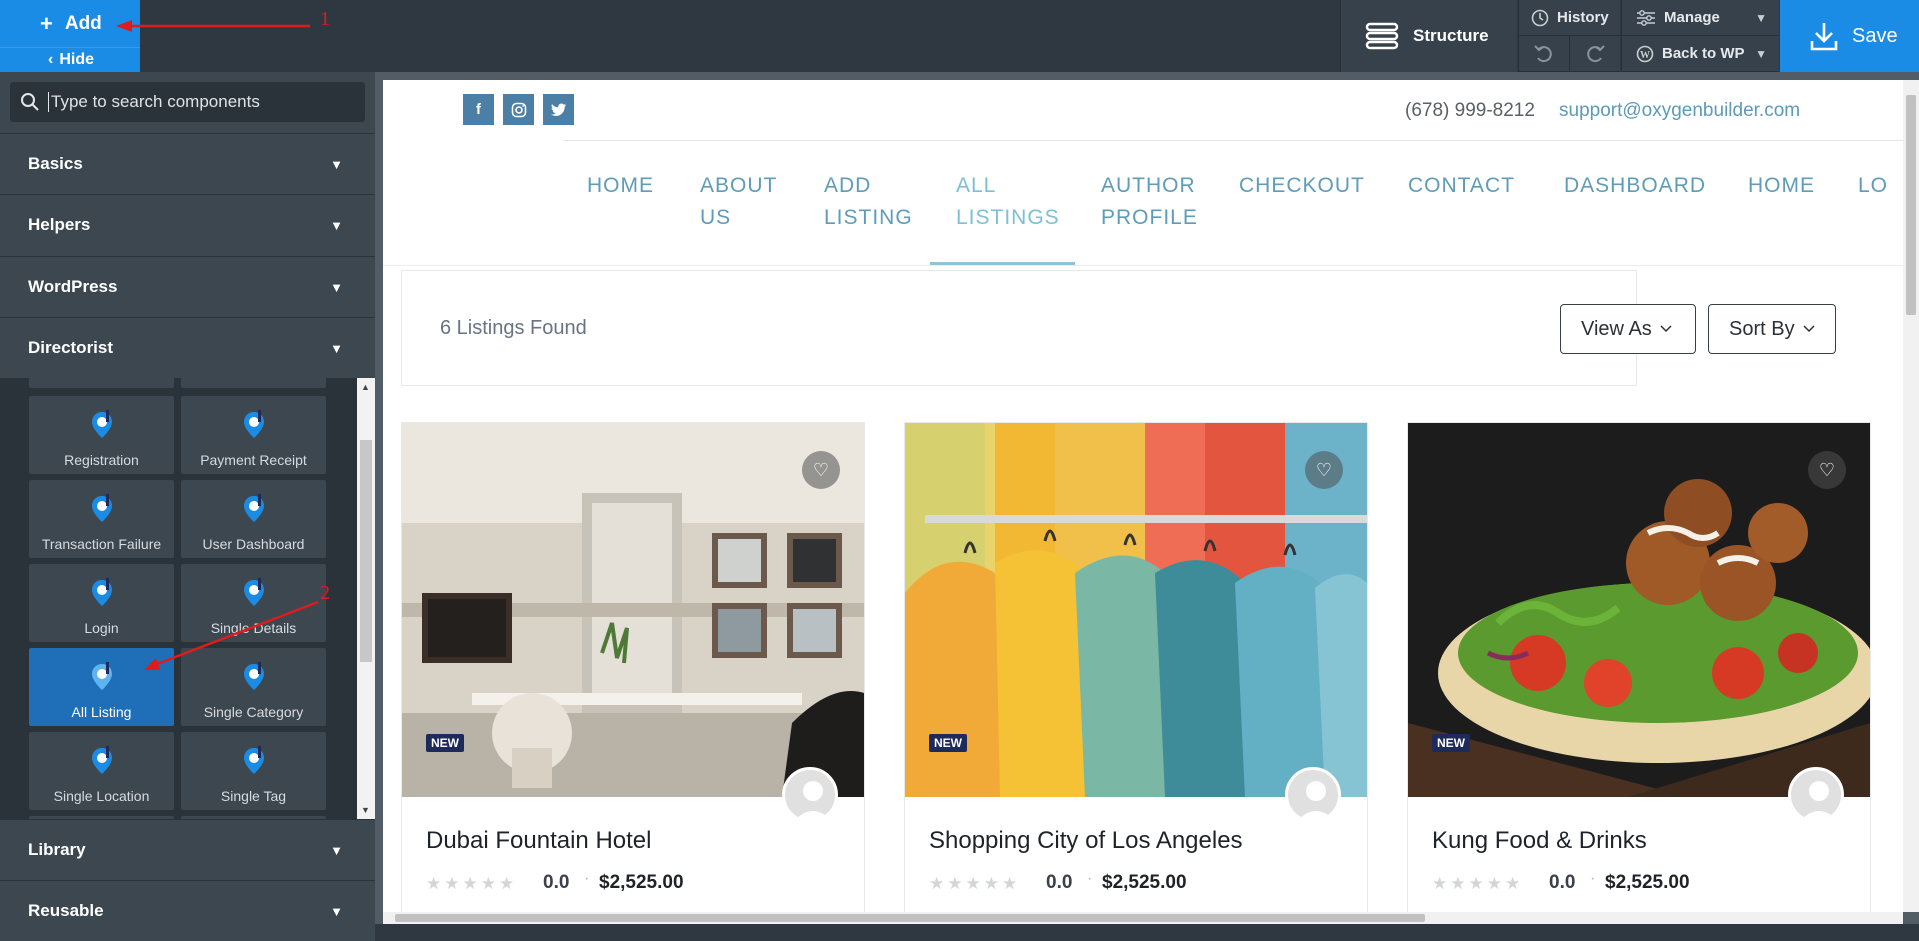 Image resolution: width=1919 pixels, height=941 pixels. I want to click on back-to-wp-dropdown: W Back to WP ▼, so click(1700, 54).